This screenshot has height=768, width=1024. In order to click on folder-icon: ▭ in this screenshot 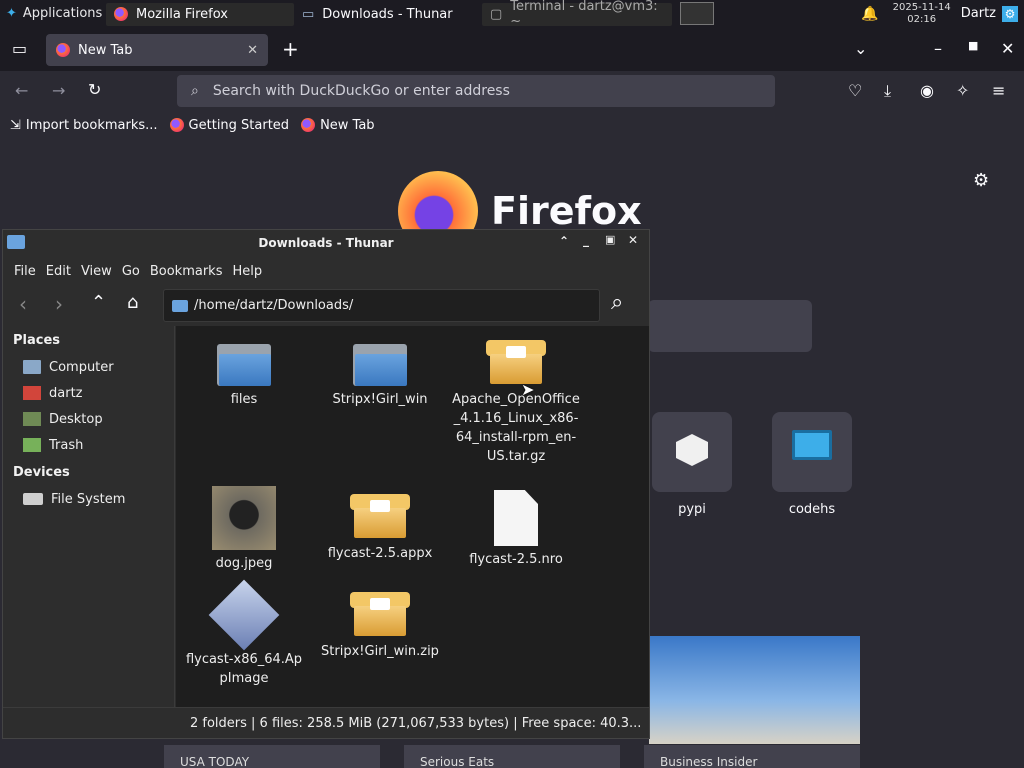, I will do `click(308, 14)`.